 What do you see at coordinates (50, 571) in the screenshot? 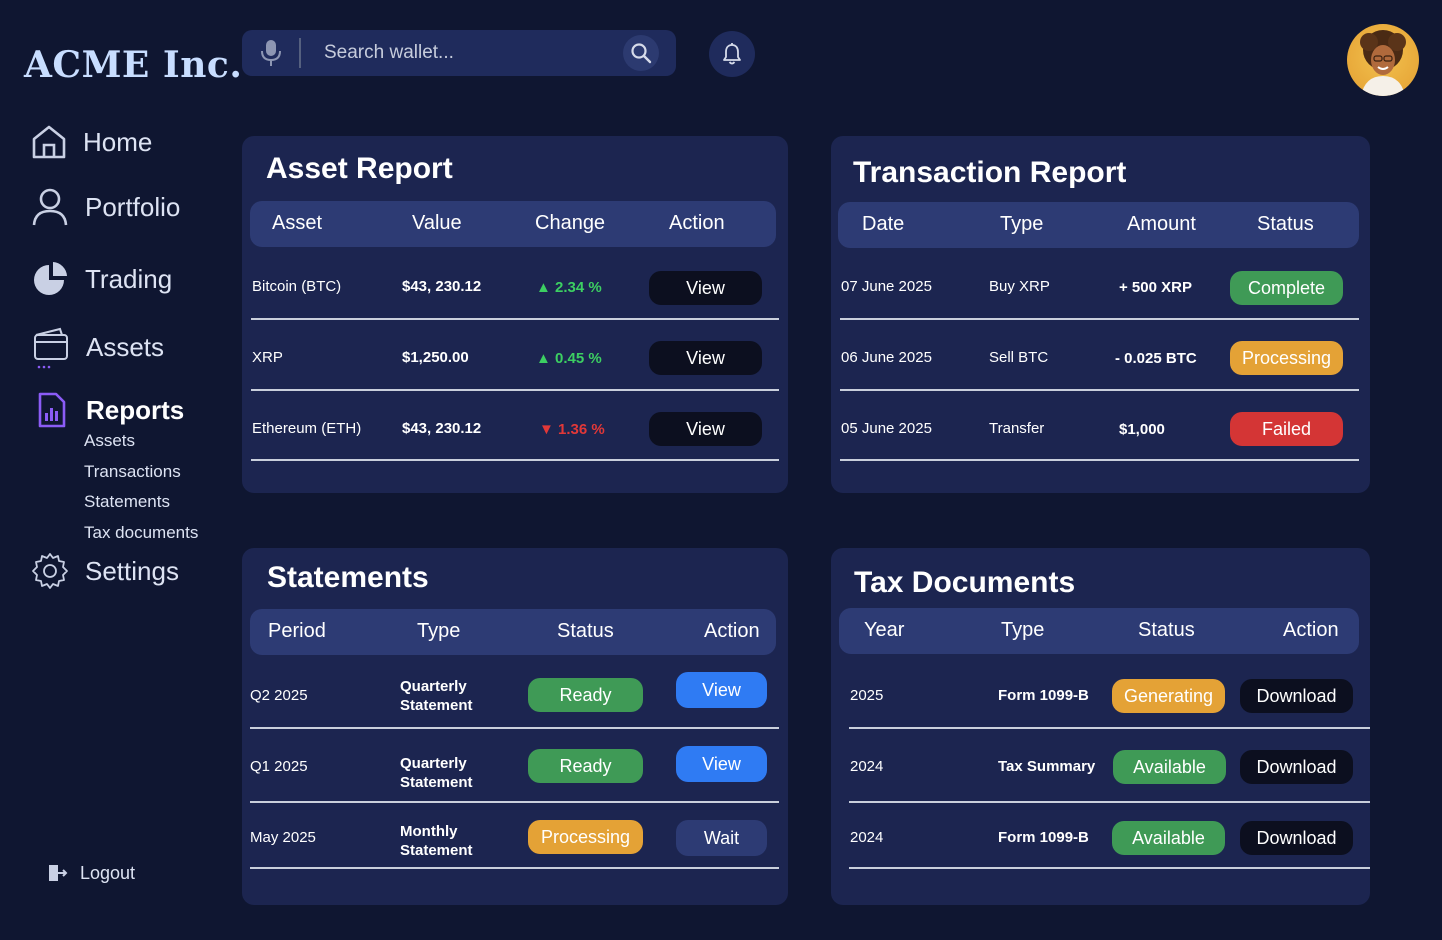
I see `gear-icon` at bounding box center [50, 571].